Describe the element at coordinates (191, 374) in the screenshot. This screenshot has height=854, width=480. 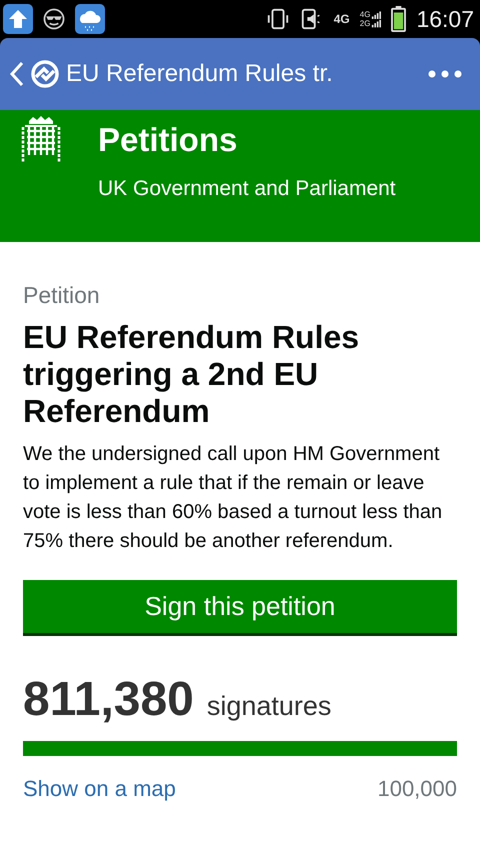
I see `petition-title: EU Referendum Rules triggering a 2nd EU Referendum` at that location.